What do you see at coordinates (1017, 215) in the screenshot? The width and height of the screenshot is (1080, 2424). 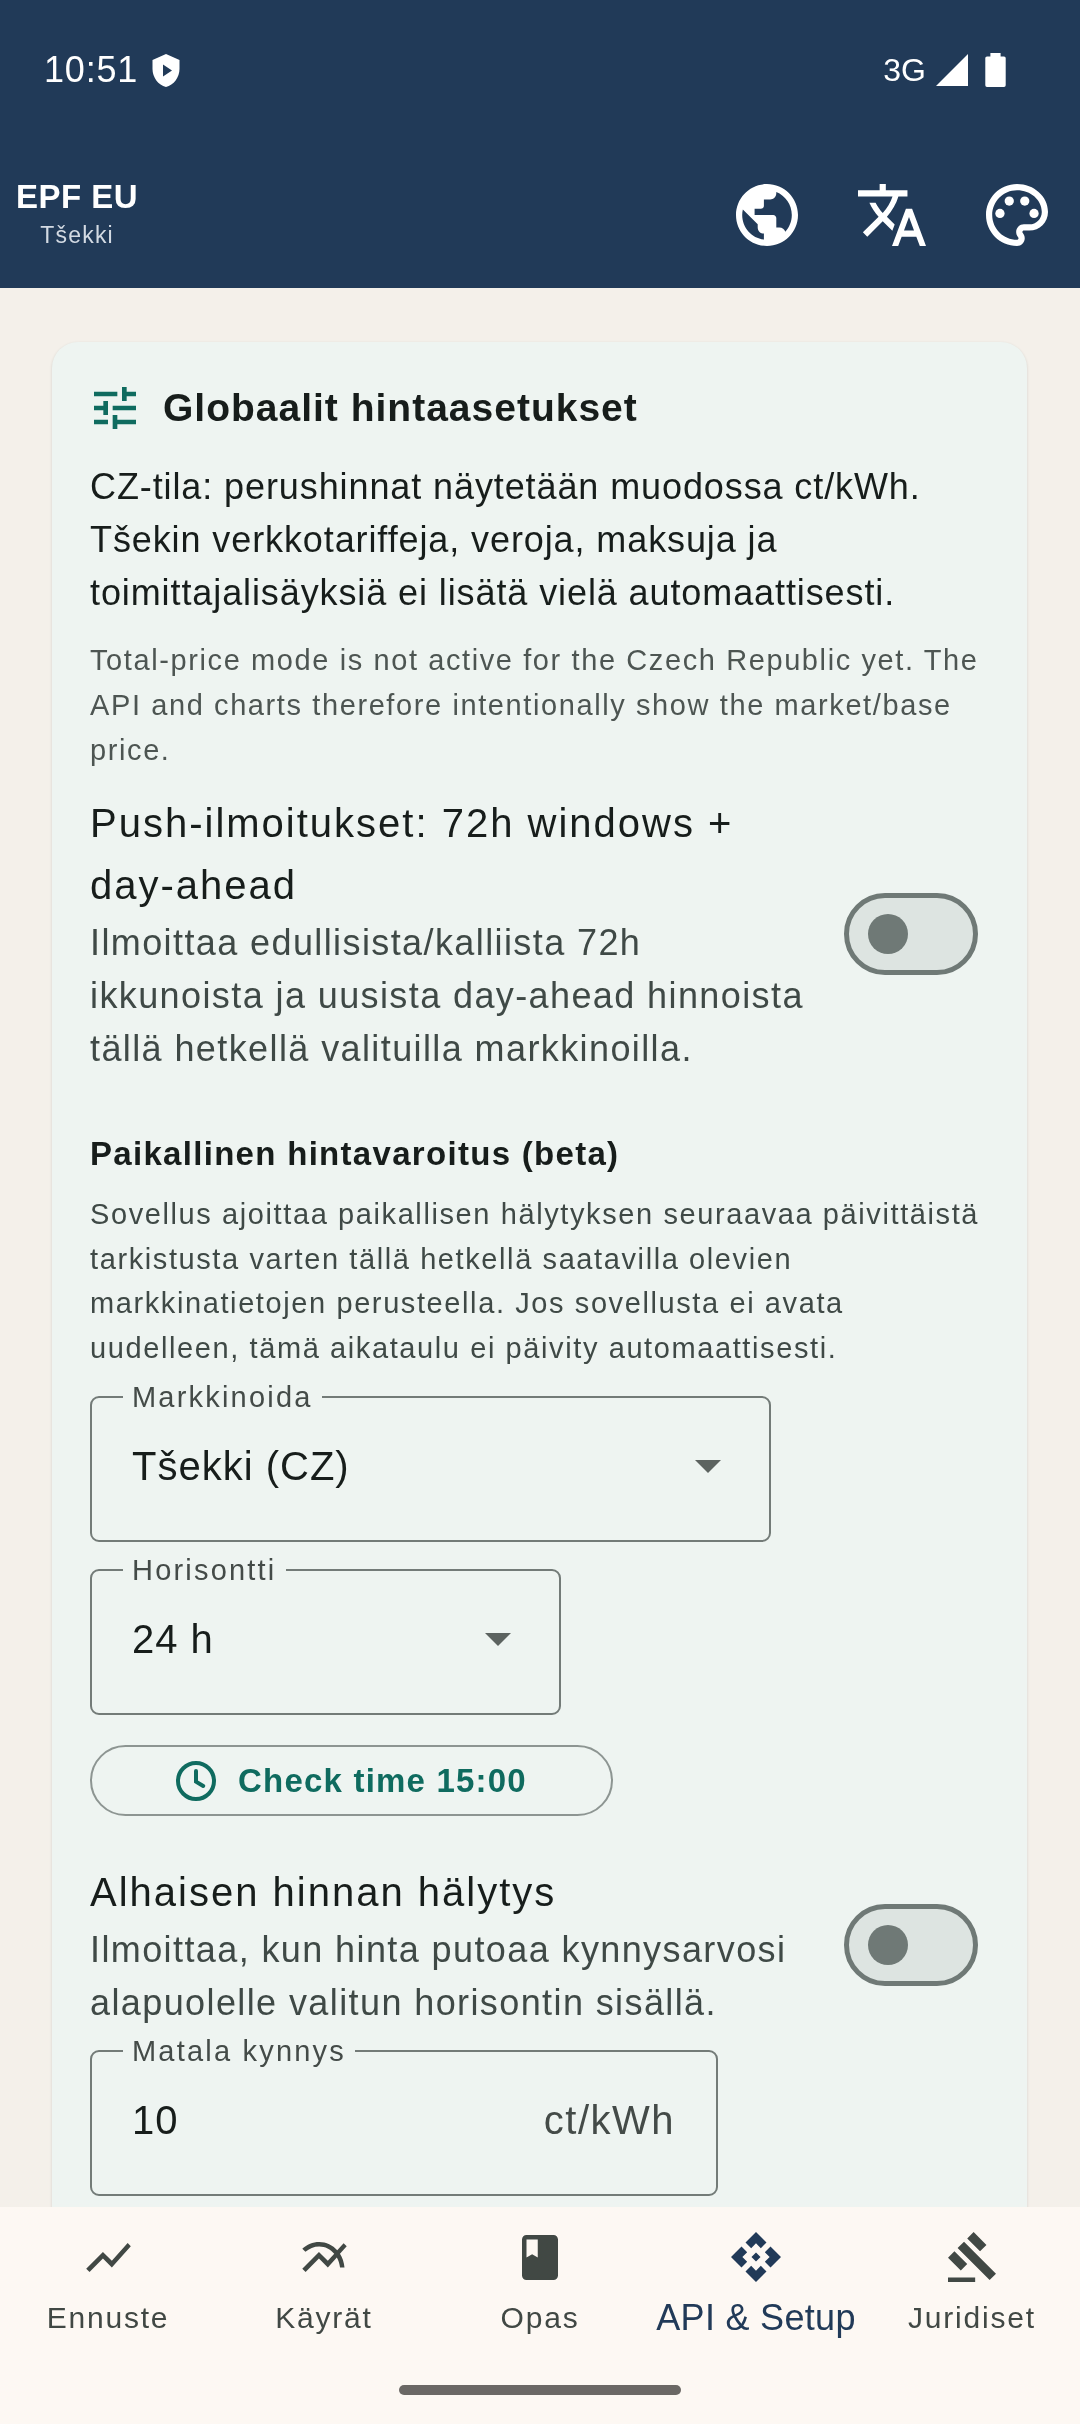 I see `palette-icon` at bounding box center [1017, 215].